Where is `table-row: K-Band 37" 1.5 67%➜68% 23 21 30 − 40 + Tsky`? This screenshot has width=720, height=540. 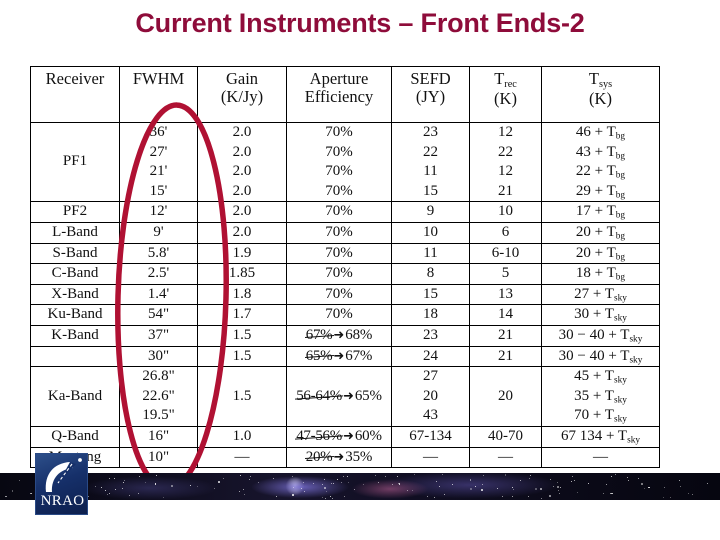 table-row: K-Band 37" 1.5 67%➜68% 23 21 30 − 40 + Tsky is located at coordinates (345, 335).